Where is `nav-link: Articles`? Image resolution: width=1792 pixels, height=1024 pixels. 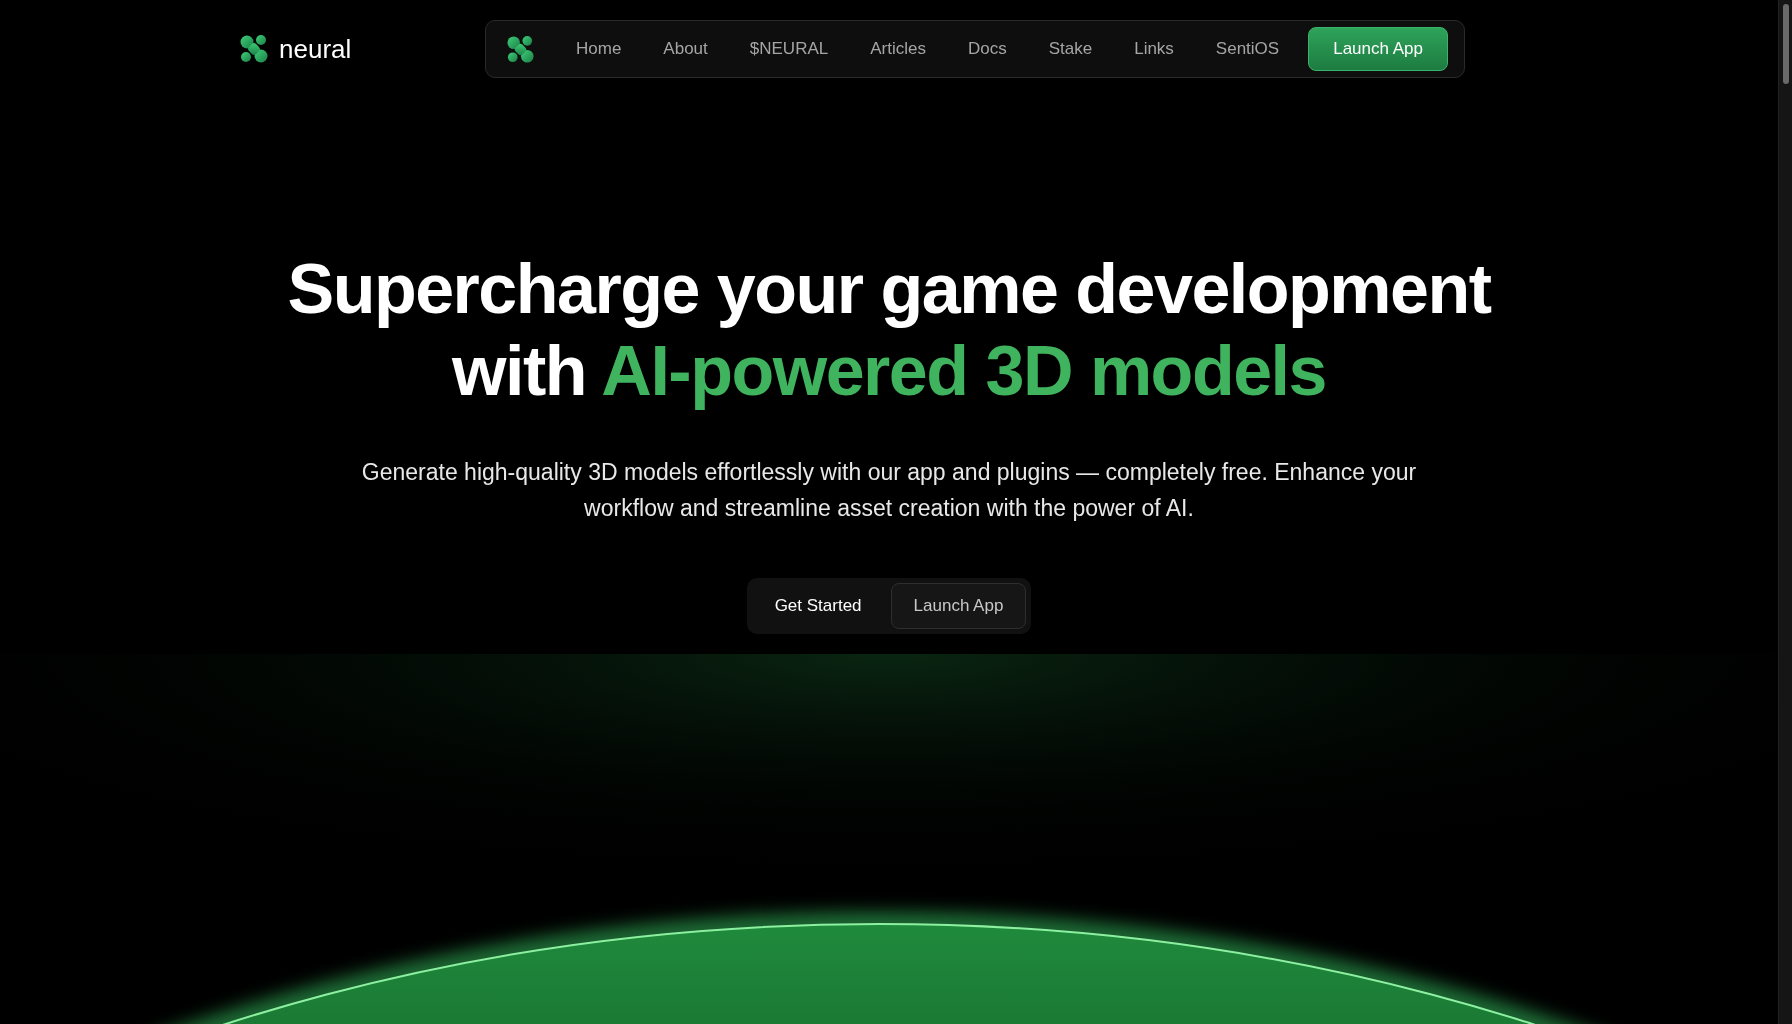
nav-link: Articles is located at coordinates (898, 49).